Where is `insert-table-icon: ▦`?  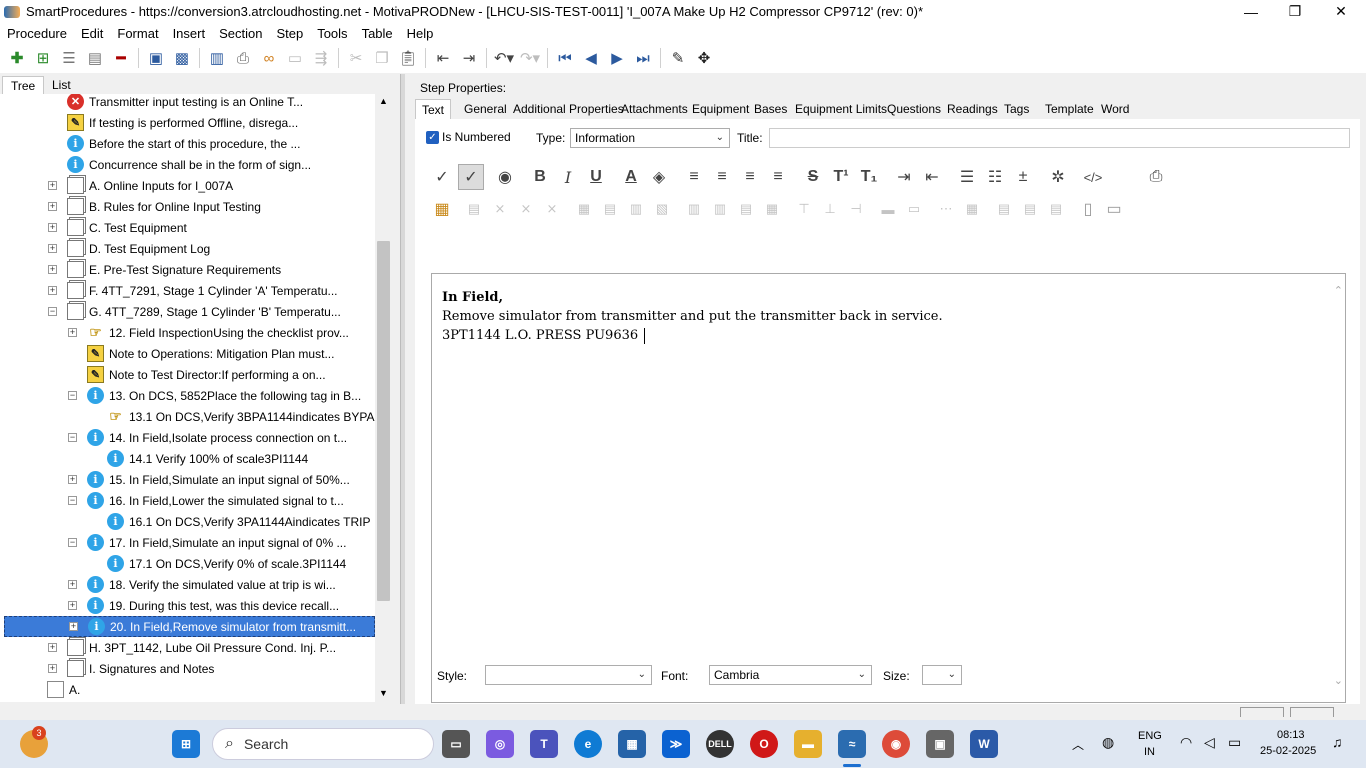 insert-table-icon: ▦ is located at coordinates (442, 209).